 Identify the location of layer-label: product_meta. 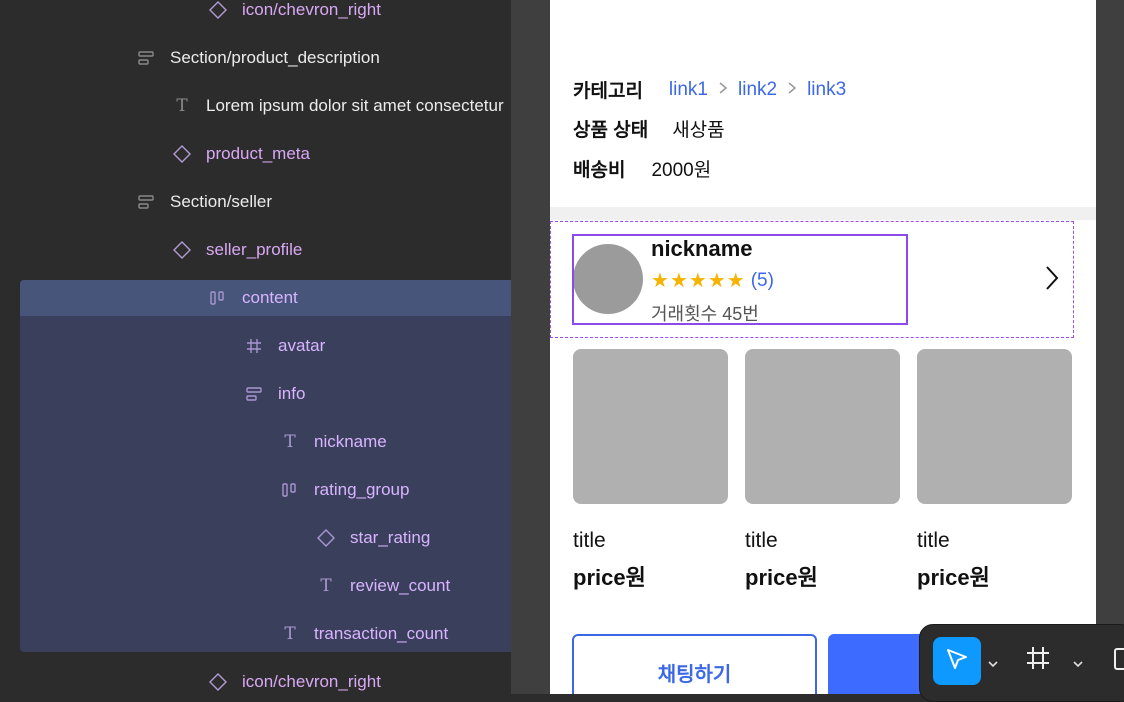
(258, 153).